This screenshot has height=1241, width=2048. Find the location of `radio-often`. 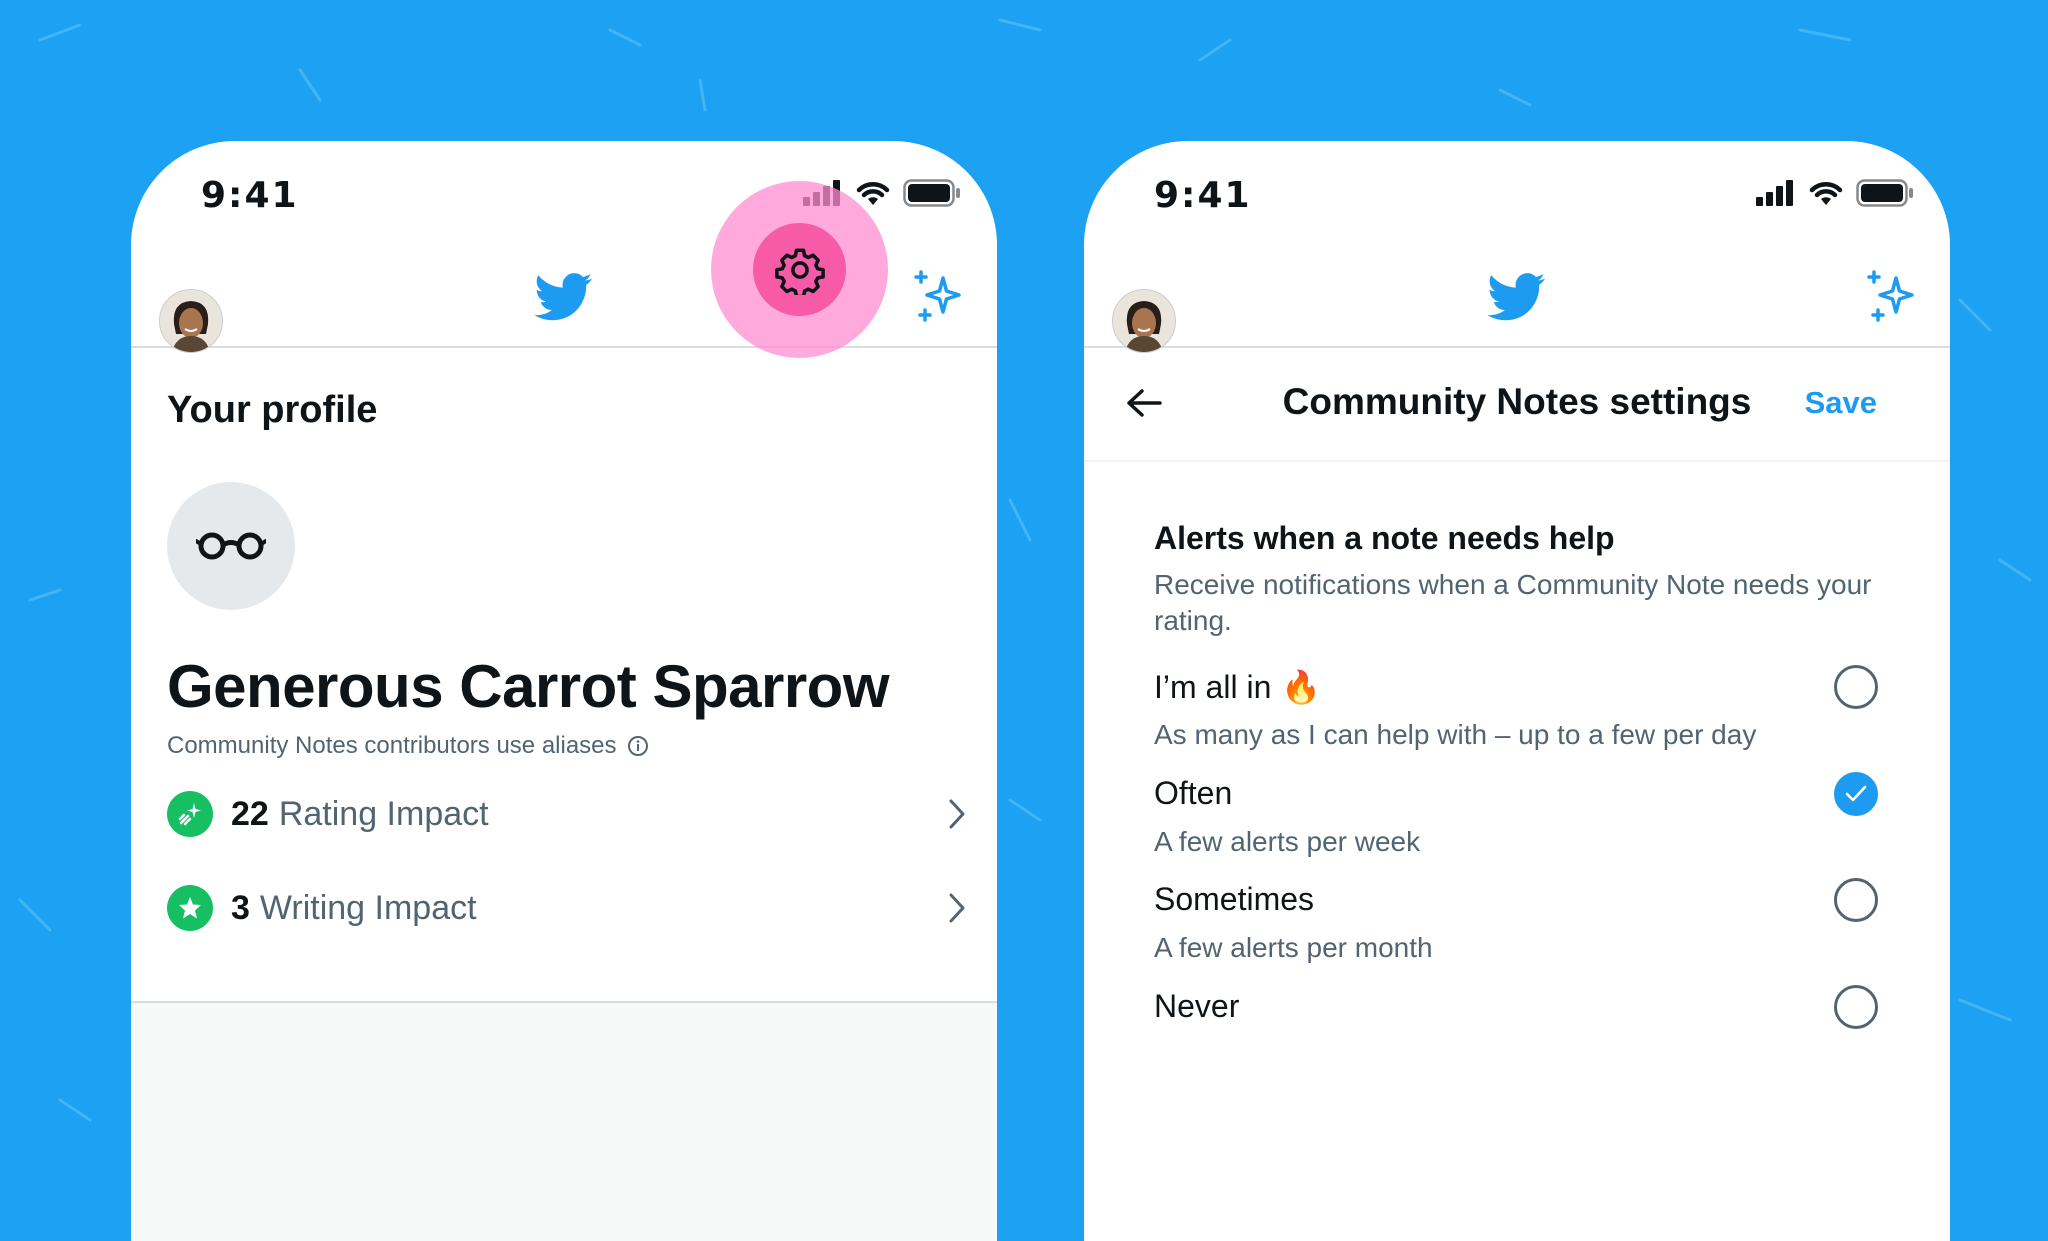

radio-often is located at coordinates (1856, 794).